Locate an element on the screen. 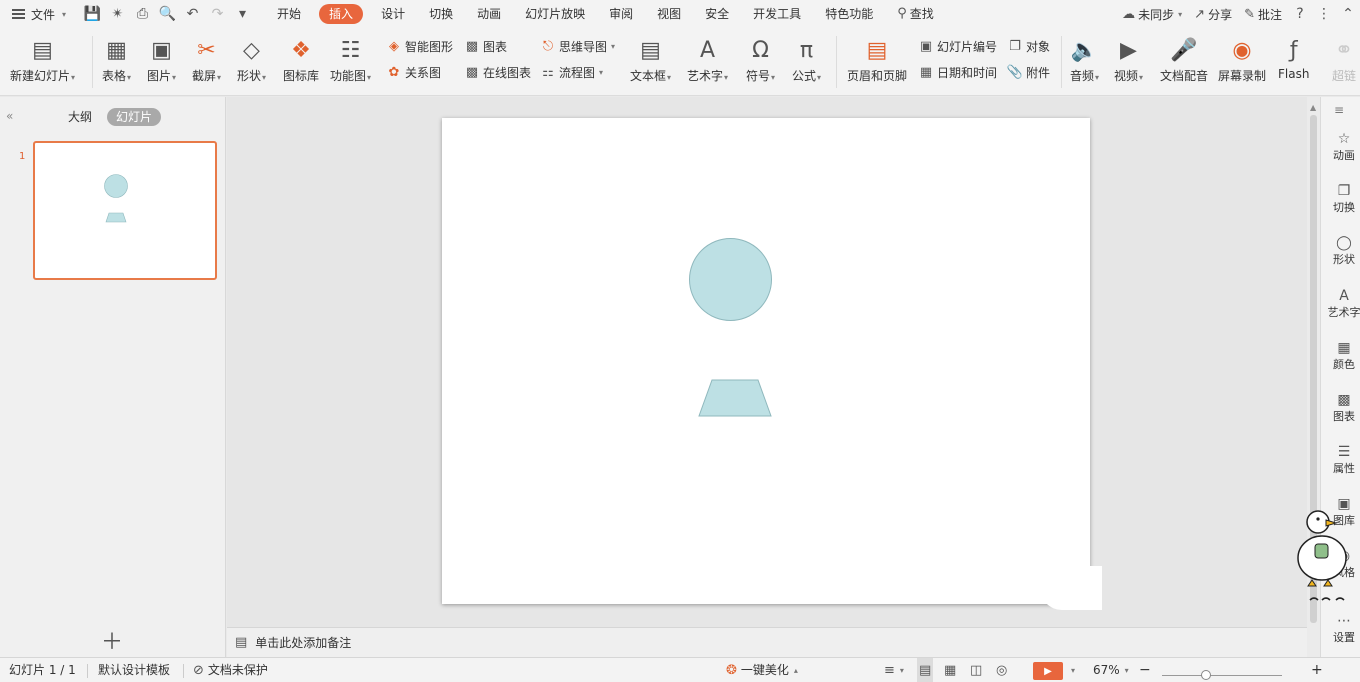 This screenshot has height=682, width=1360. icon-library-button: ❖ 图标库 is located at coordinates (301, 60).